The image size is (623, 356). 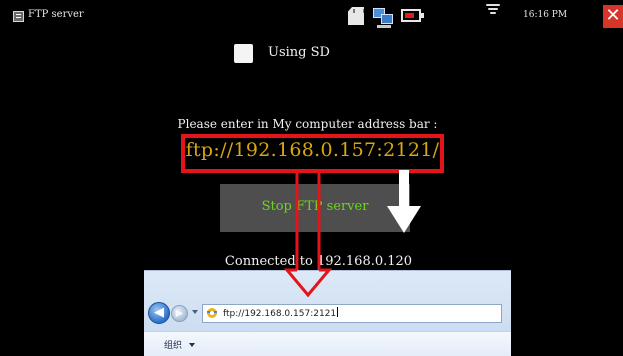 What do you see at coordinates (545, 15) in the screenshot?
I see `clock: 16:16 PM` at bounding box center [545, 15].